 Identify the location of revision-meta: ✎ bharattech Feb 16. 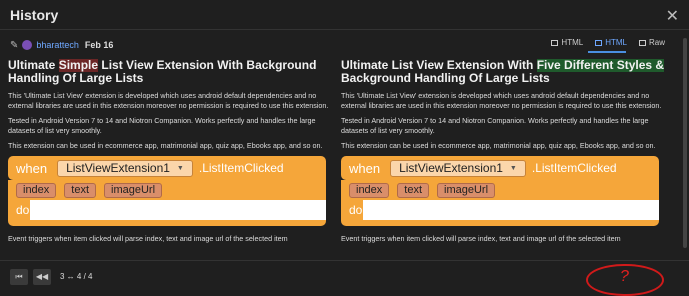
(61, 45).